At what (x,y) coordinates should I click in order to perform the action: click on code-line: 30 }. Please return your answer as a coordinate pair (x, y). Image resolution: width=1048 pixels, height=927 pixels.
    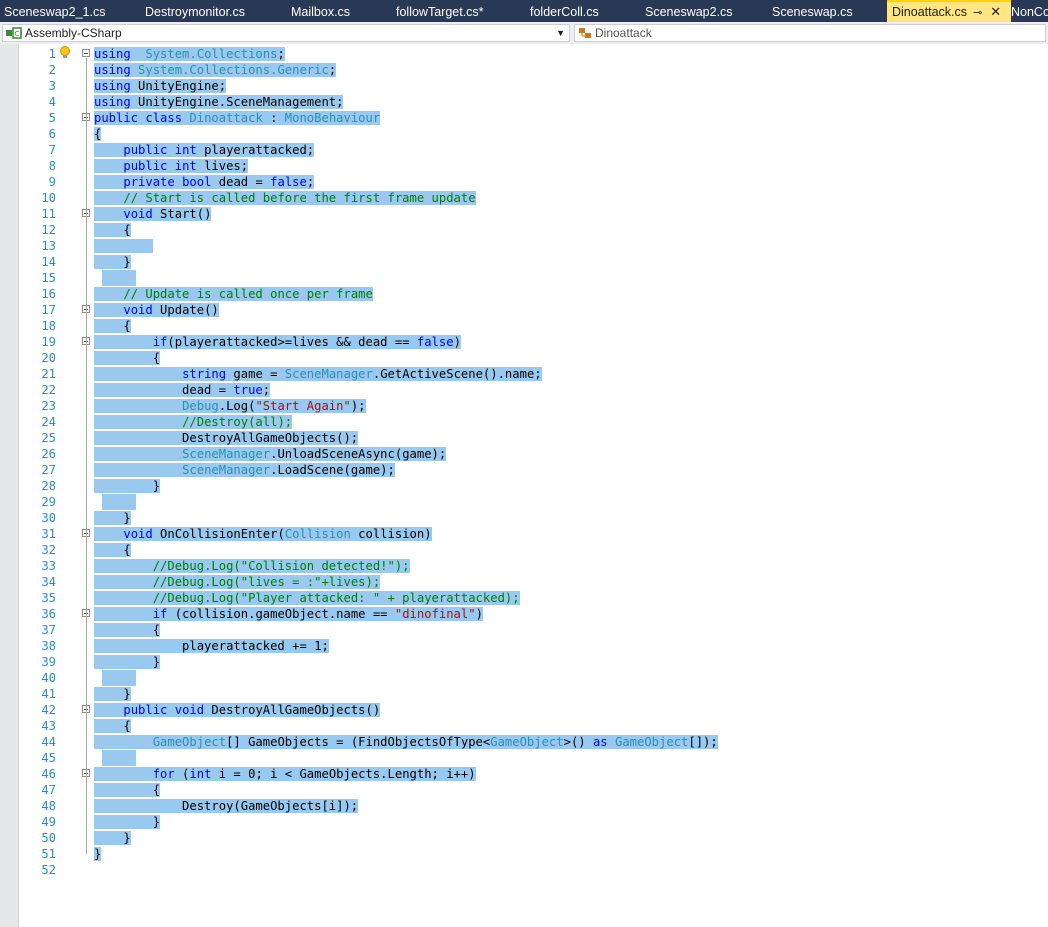
    Looking at the image, I should click on (524, 518).